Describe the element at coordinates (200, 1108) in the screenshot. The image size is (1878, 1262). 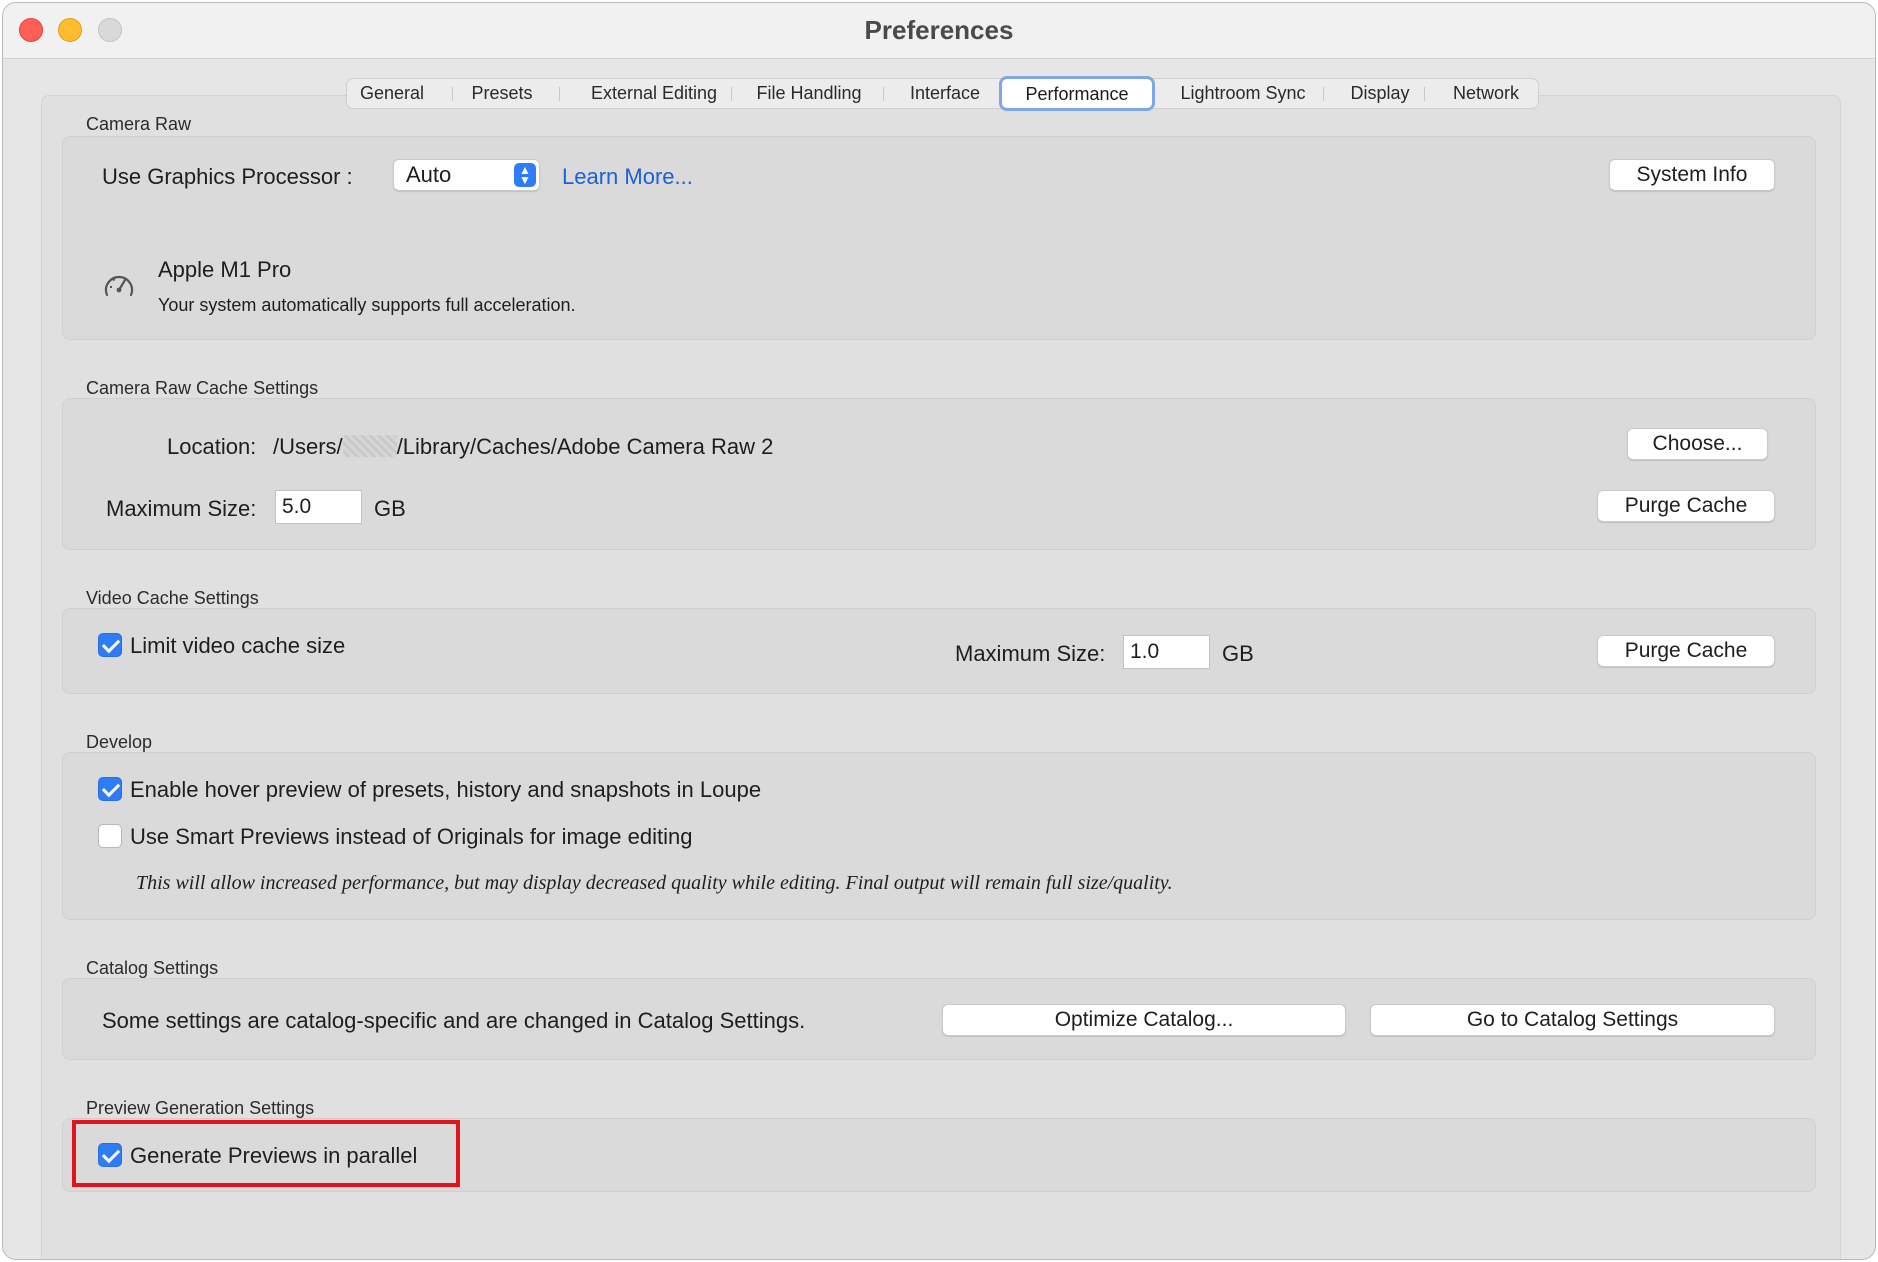
I see `preview-section-label: Preview Generation Settings` at that location.